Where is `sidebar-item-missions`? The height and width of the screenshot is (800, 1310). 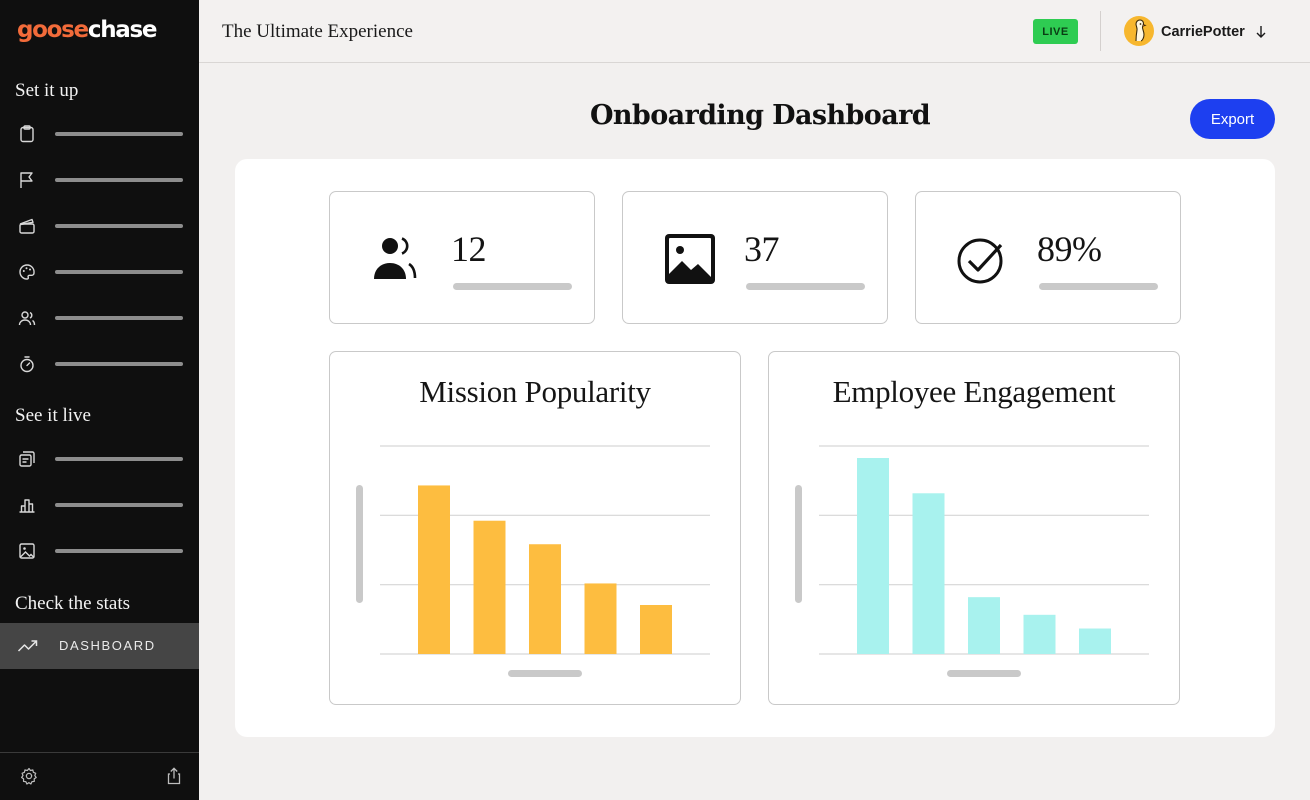
sidebar-item-missions is located at coordinates (99, 134).